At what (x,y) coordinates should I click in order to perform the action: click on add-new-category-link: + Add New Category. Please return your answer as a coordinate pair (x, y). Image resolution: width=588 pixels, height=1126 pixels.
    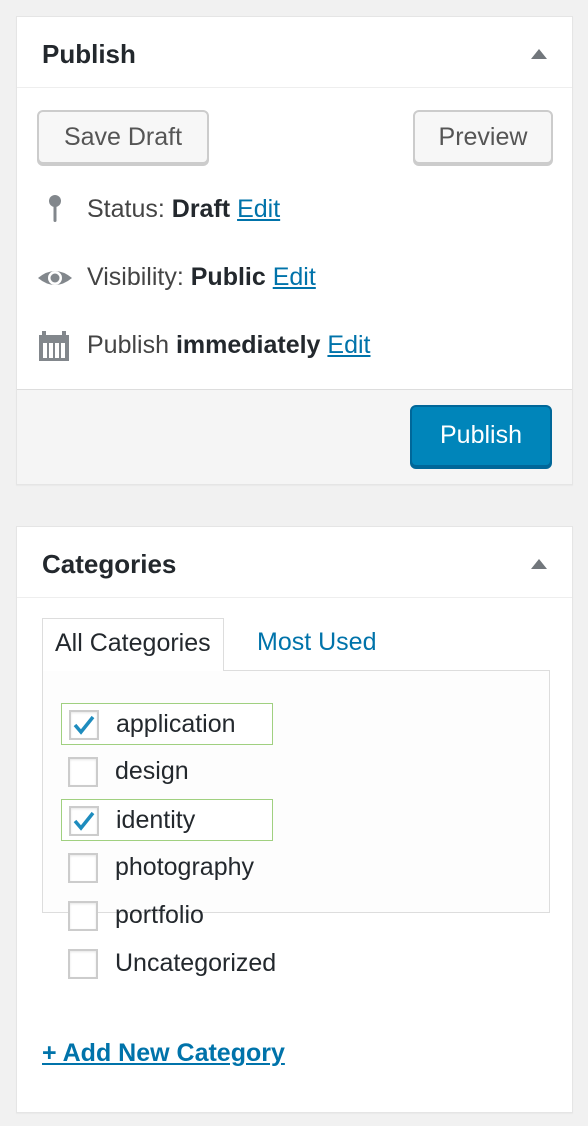
    Looking at the image, I should click on (163, 1053).